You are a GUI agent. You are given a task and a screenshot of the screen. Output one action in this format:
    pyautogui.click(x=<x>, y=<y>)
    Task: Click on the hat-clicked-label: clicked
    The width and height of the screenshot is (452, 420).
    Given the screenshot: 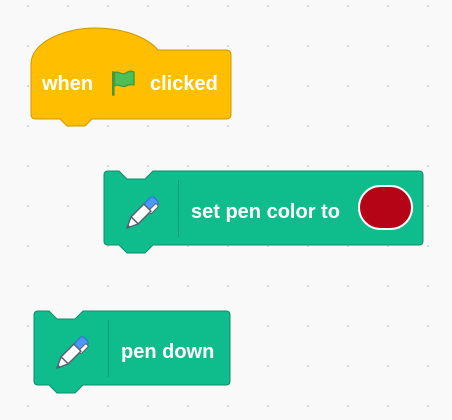 What is the action you would take?
    pyautogui.click(x=184, y=84)
    